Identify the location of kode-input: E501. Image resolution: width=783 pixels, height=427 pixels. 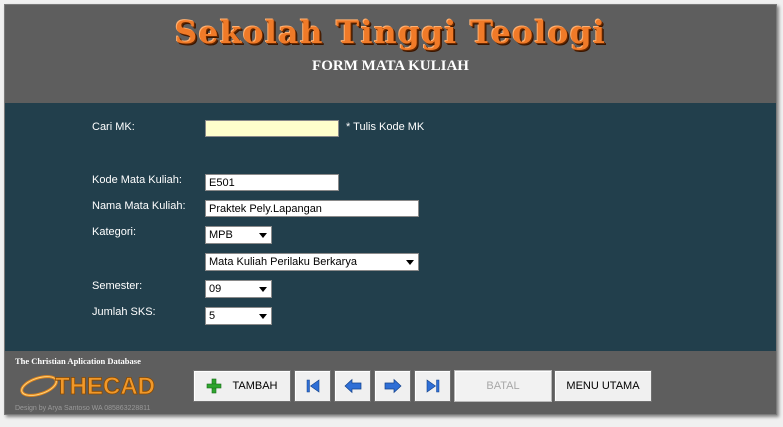
(272, 182).